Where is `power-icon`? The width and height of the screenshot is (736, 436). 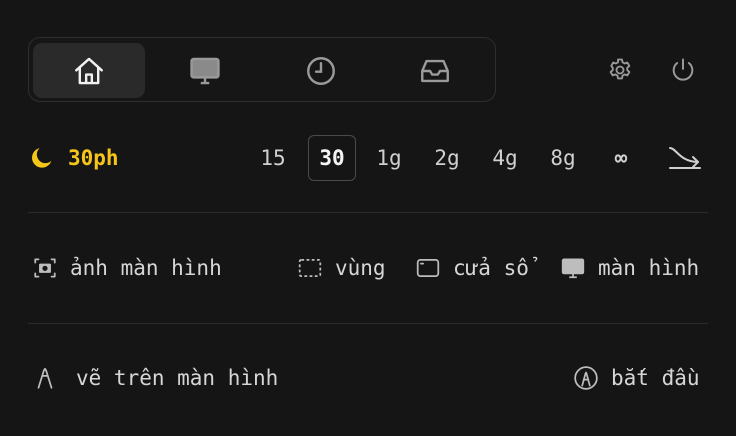
power-icon is located at coordinates (683, 69).